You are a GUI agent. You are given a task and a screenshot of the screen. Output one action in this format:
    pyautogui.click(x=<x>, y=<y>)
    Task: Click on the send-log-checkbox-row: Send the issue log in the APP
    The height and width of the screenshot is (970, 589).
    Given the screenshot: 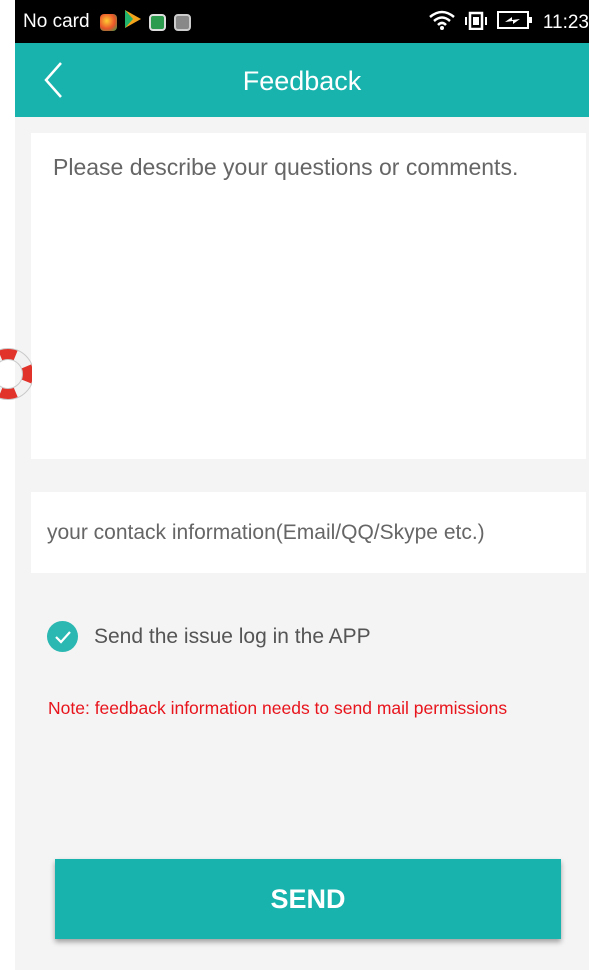 What is the action you would take?
    pyautogui.click(x=209, y=636)
    